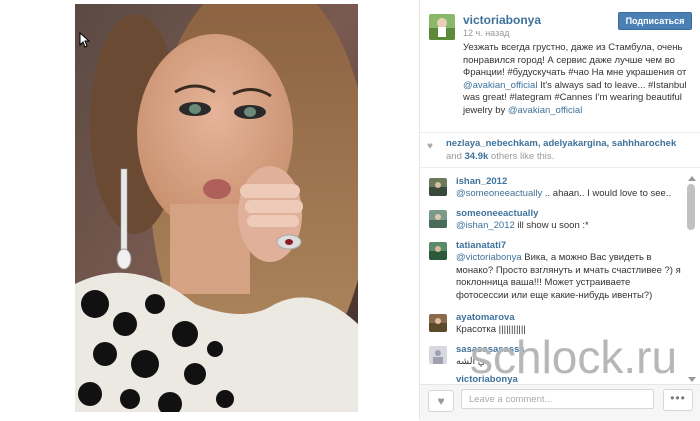 The image size is (700, 421). I want to click on comment-footer: ♥ Leave a comment... •••, so click(560, 402).